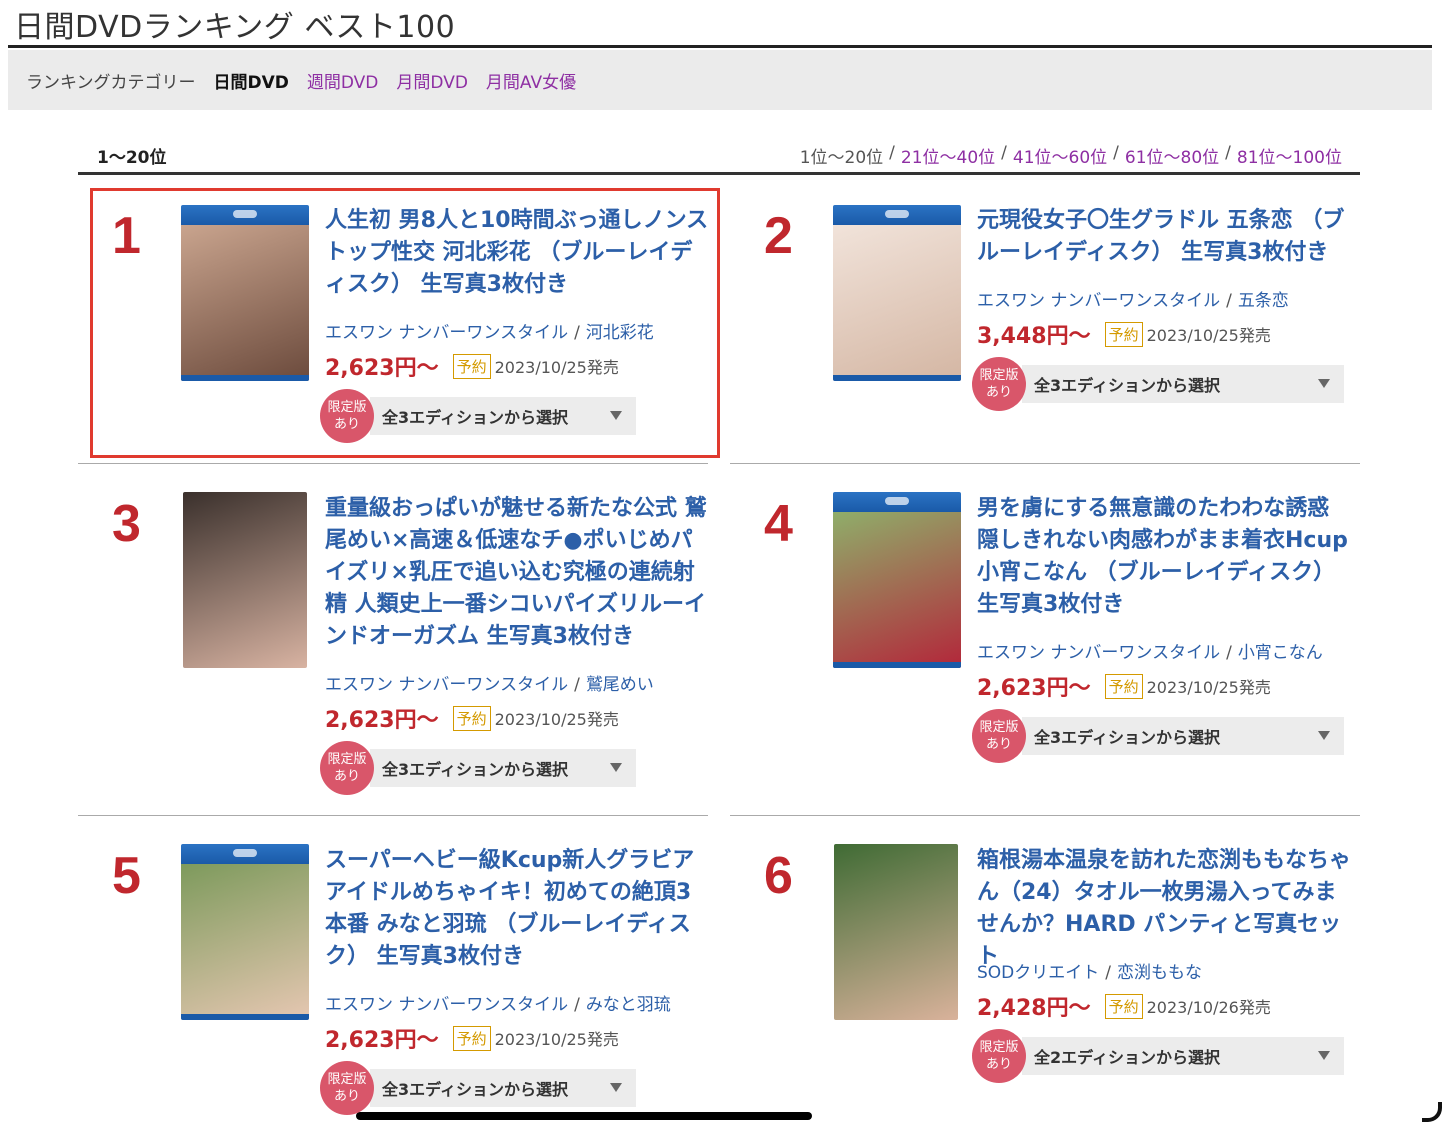 This screenshot has width=1448, height=1132. Describe the element at coordinates (432, 80) in the screenshot. I see `category-link-monthly-dvd: 月間DVD` at that location.